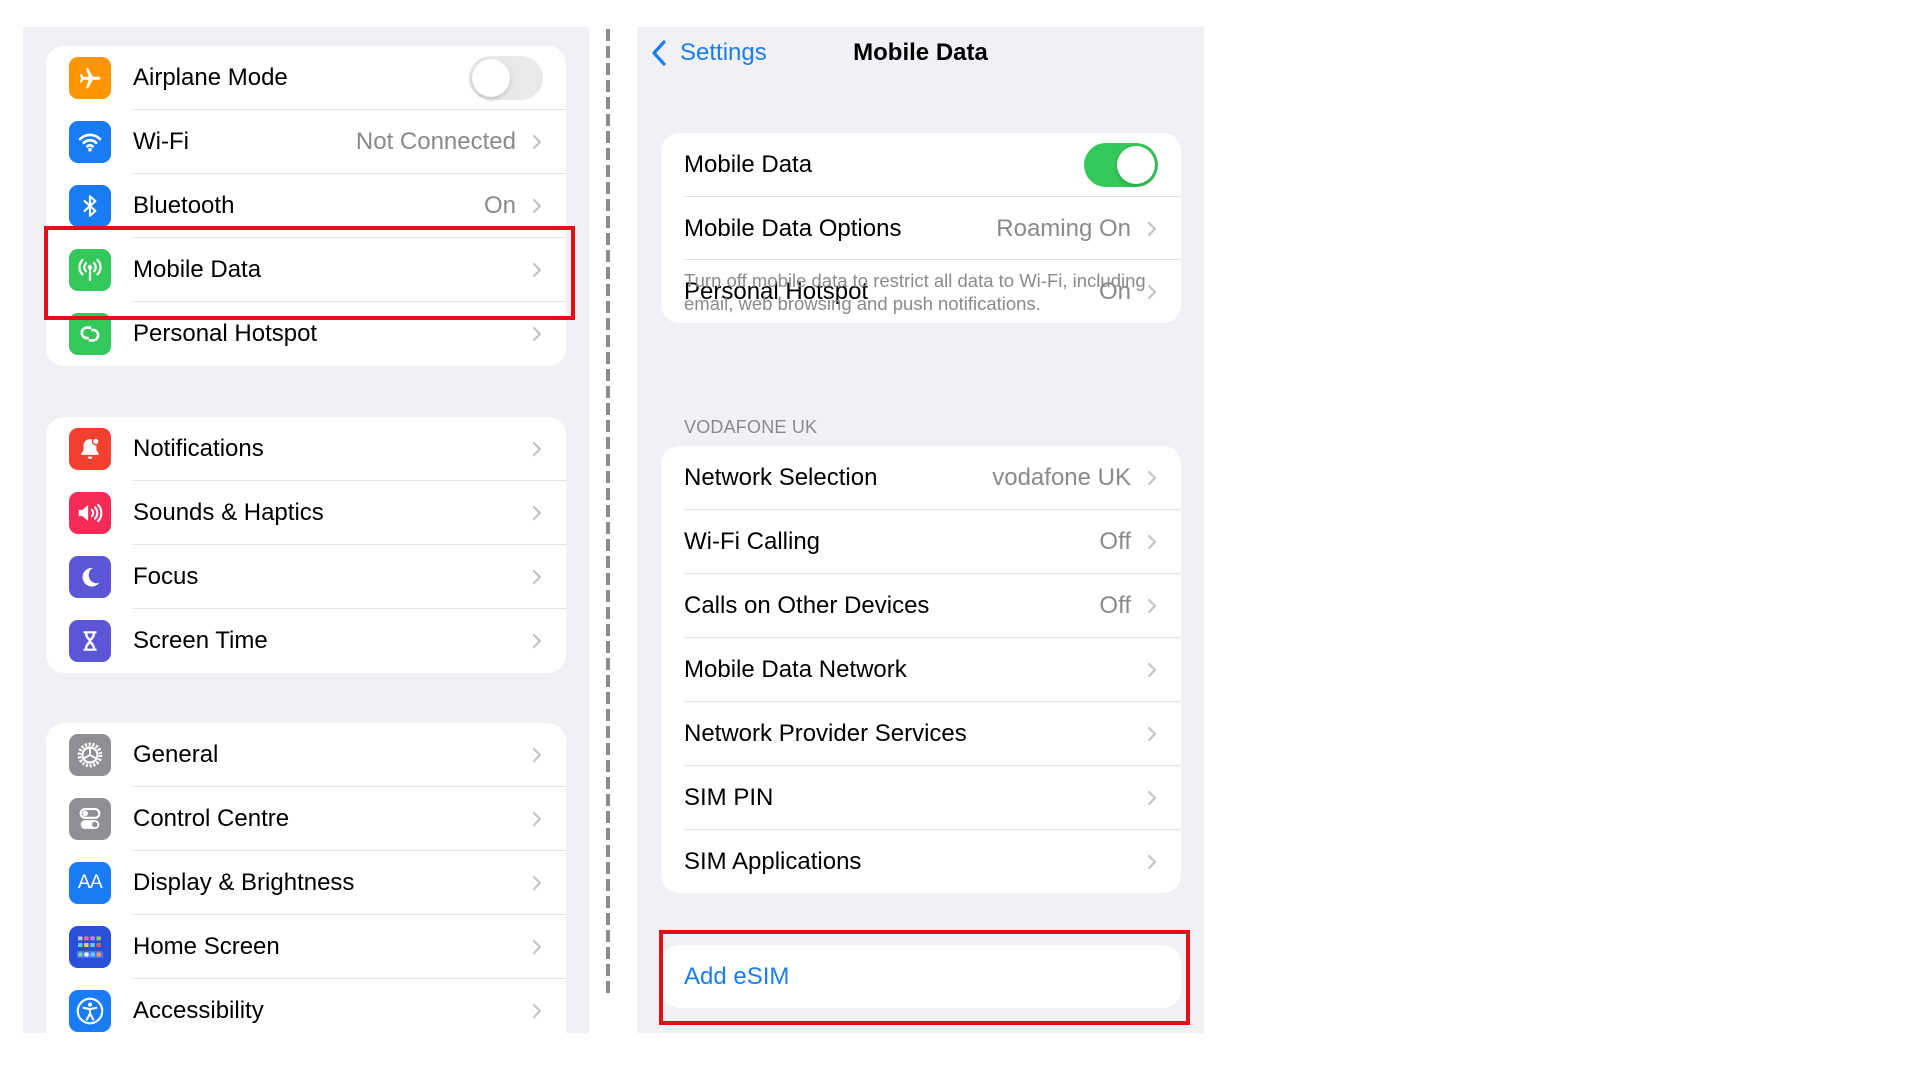 Image resolution: width=1920 pixels, height=1080 pixels. I want to click on panel-divider, so click(608, 512).